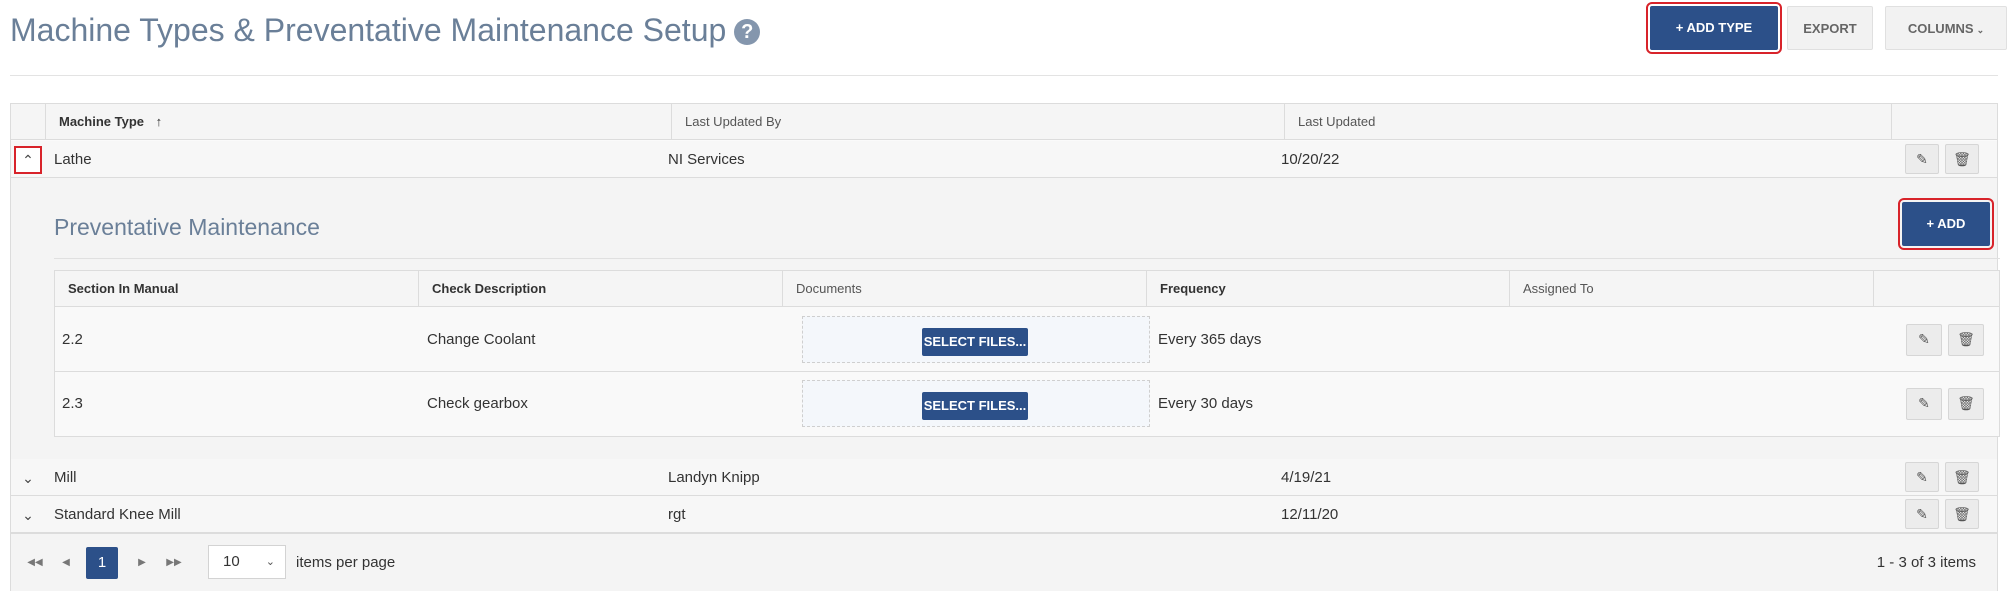 The width and height of the screenshot is (2008, 602). I want to click on last-updated-cell: 12/11/20, so click(1310, 514).